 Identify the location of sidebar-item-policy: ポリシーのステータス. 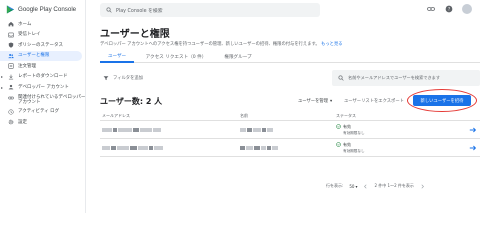
(43, 45).